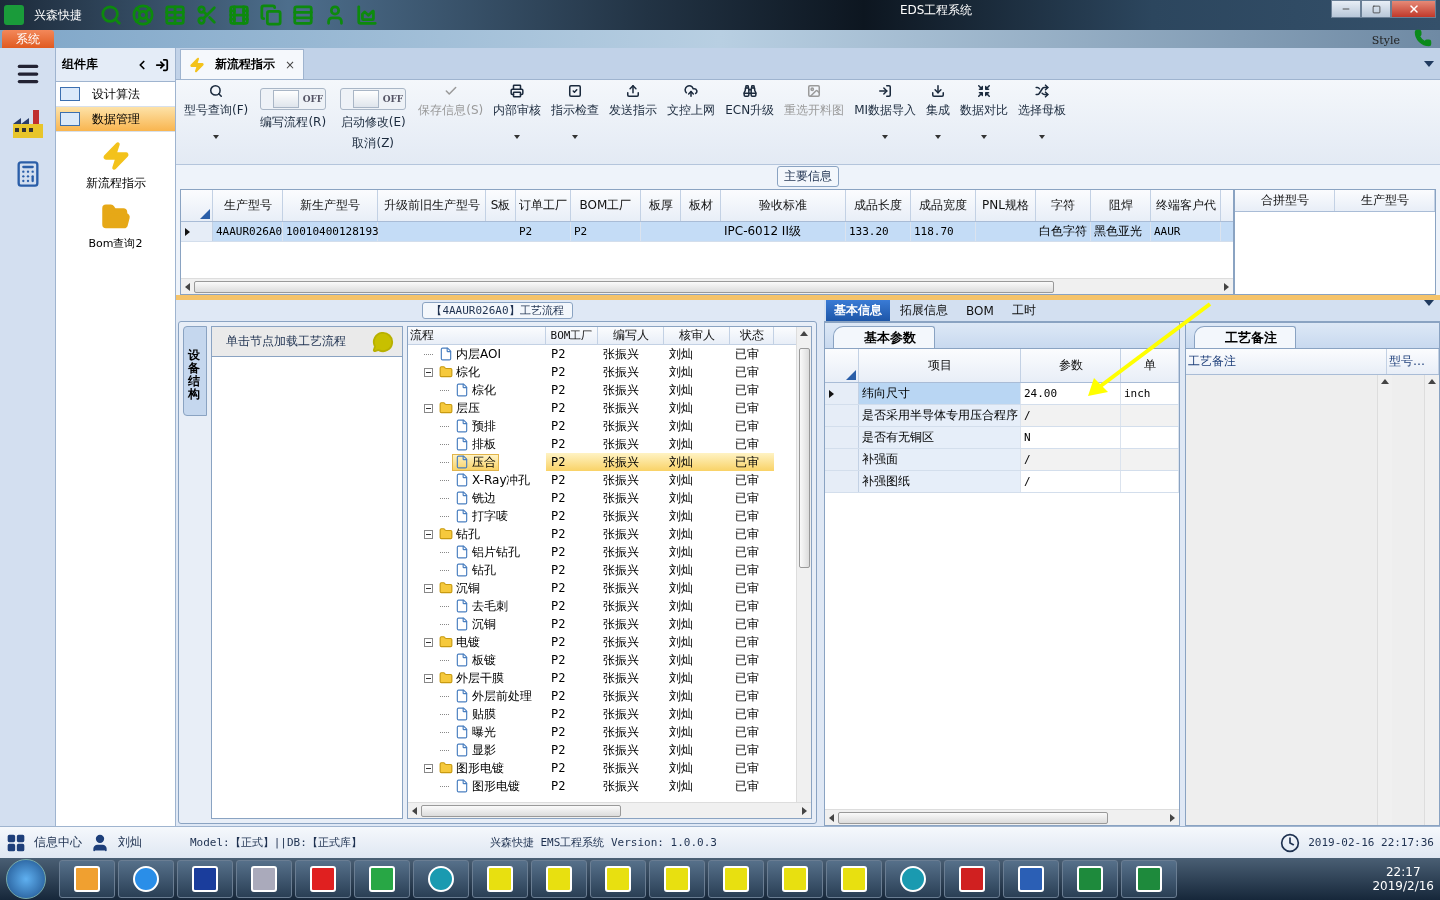  I want to click on column-header: BOM工厂, so click(606, 205).